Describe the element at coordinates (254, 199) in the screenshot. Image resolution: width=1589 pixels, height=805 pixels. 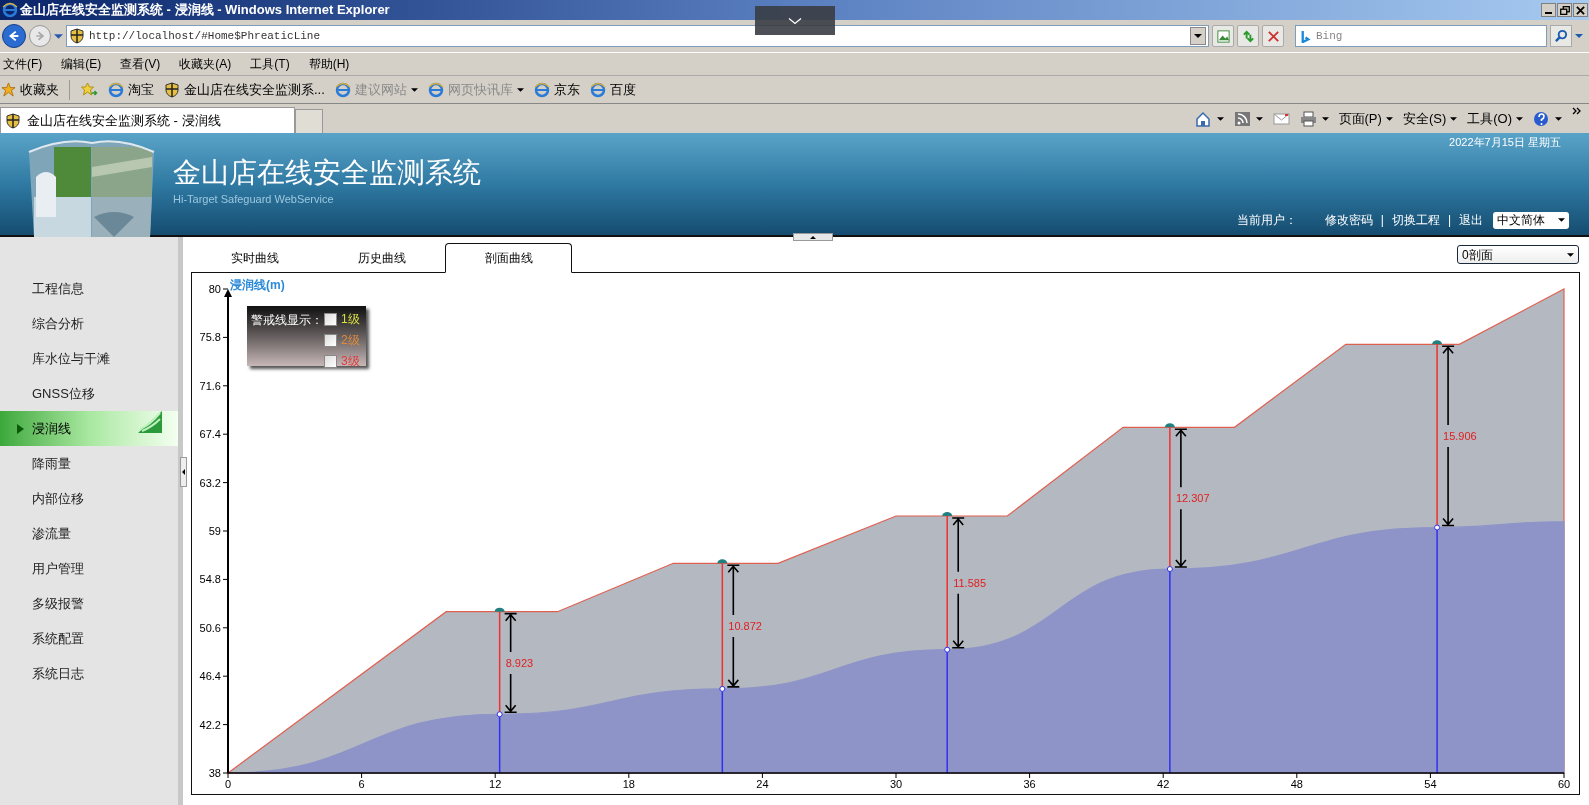
I see `site-subtitle: Hi-Target Safeguard WebService` at that location.